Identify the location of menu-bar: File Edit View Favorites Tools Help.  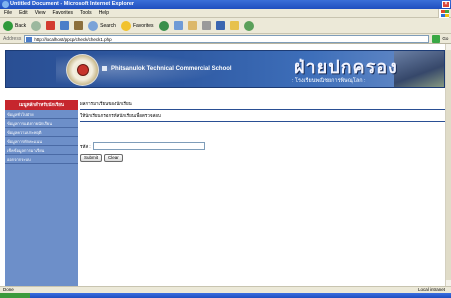
(225, 13).